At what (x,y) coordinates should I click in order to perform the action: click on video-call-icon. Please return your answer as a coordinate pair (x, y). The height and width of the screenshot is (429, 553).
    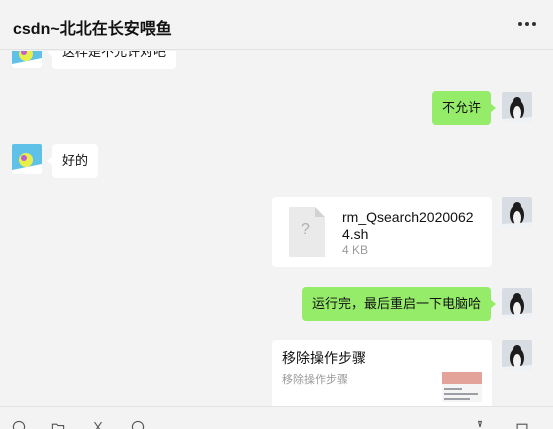
    Looking at the image, I should click on (522, 426).